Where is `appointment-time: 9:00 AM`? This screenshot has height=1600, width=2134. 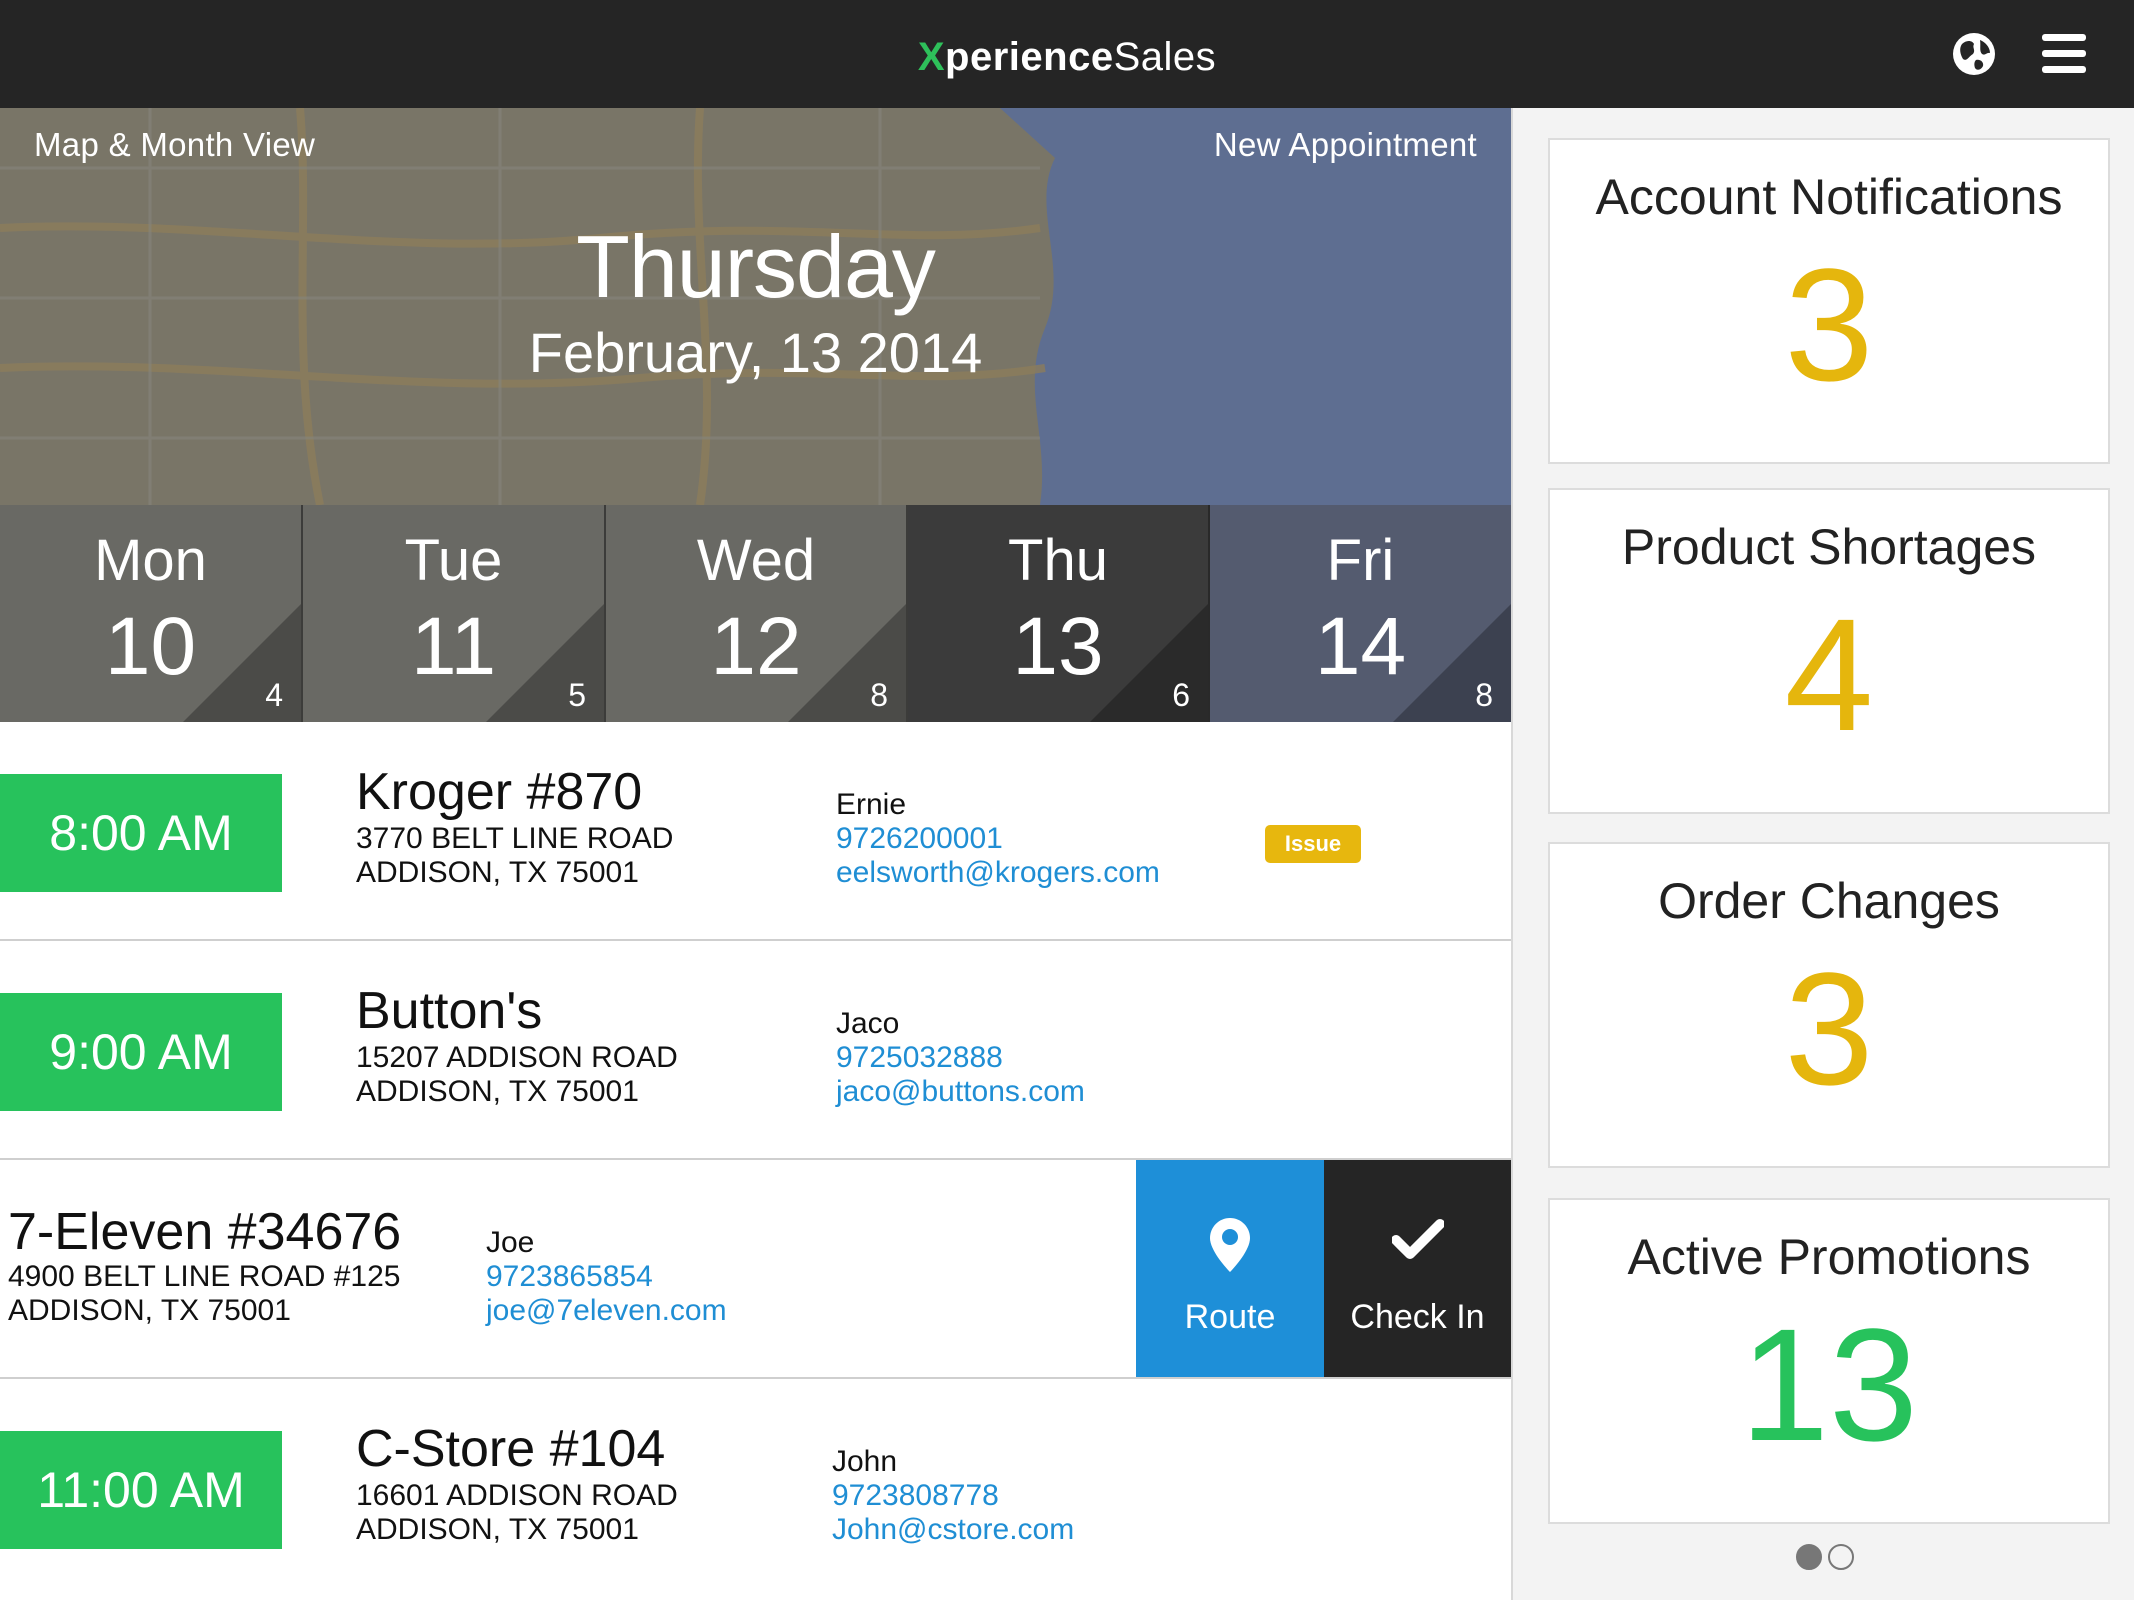 appointment-time: 9:00 AM is located at coordinates (141, 1052).